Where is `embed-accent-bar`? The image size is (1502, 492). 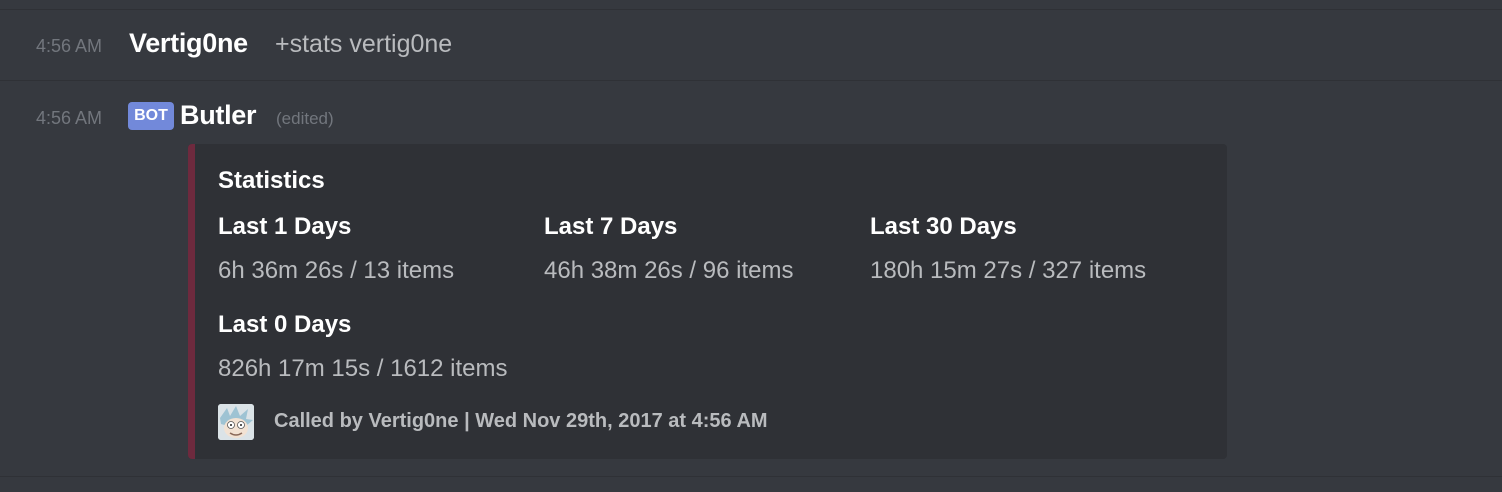 embed-accent-bar is located at coordinates (191, 301).